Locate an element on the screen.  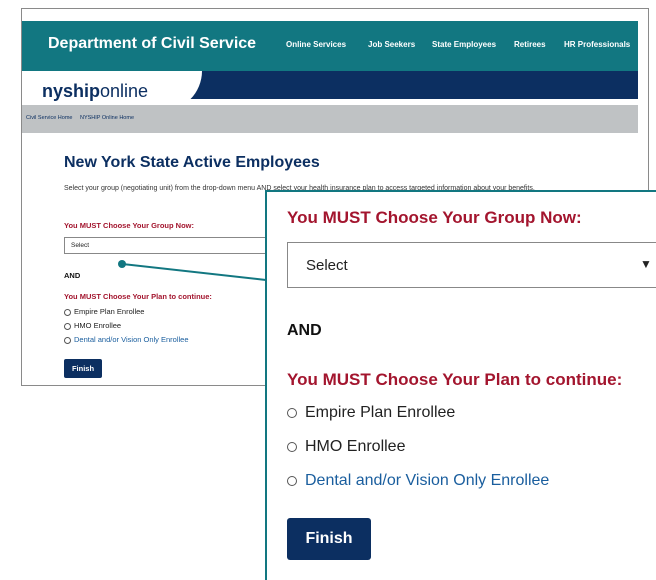
zoom-radio-empire-plan: Empire Plan Enrollee is located at coordinates (371, 413).